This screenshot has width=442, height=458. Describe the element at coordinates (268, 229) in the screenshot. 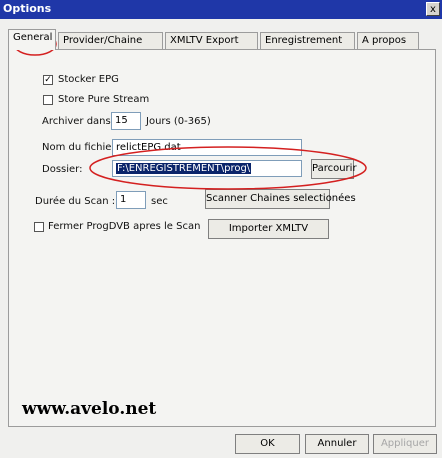

I see `importer-xmltv-button: Importer XMLTV` at that location.